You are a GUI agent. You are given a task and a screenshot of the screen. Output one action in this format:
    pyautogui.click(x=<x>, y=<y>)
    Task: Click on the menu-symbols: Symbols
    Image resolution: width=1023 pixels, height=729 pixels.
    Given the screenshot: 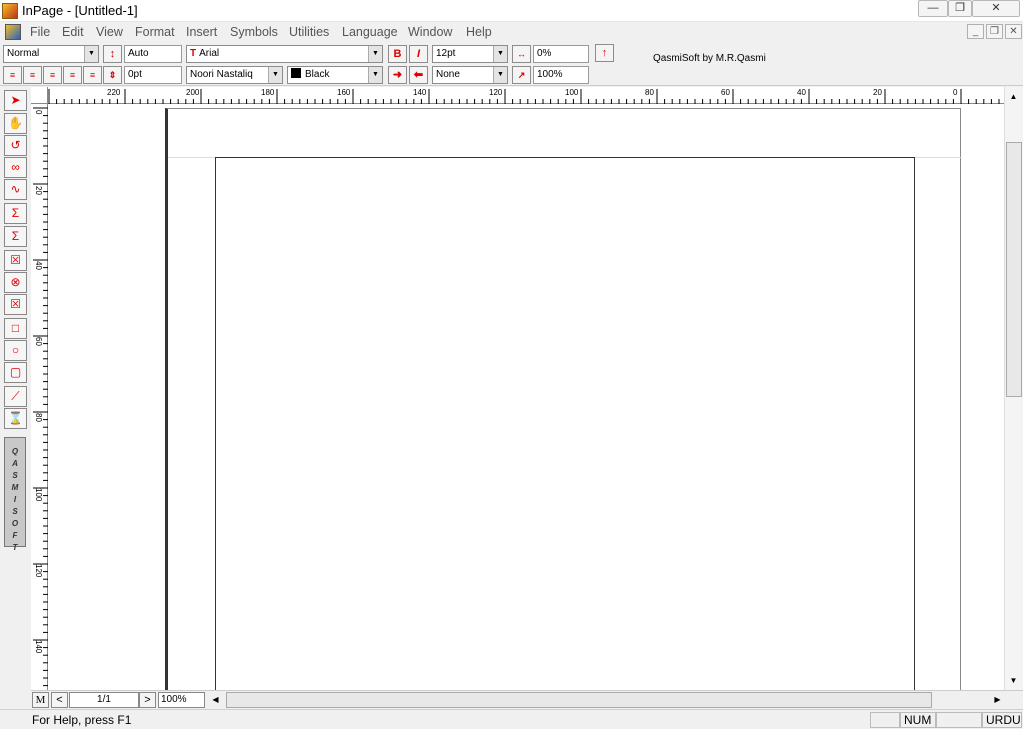 What is the action you would take?
    pyautogui.click(x=254, y=32)
    